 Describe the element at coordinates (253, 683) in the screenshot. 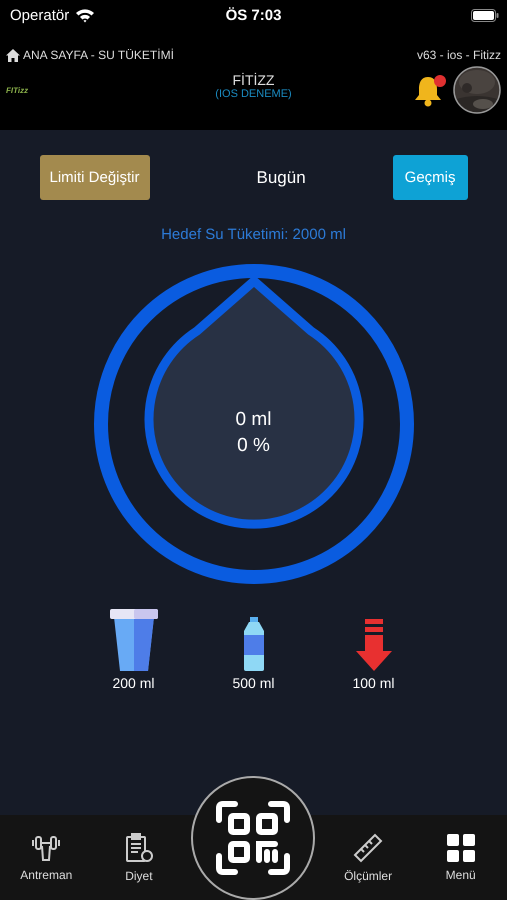

I see `amount-label: 500 ml` at that location.